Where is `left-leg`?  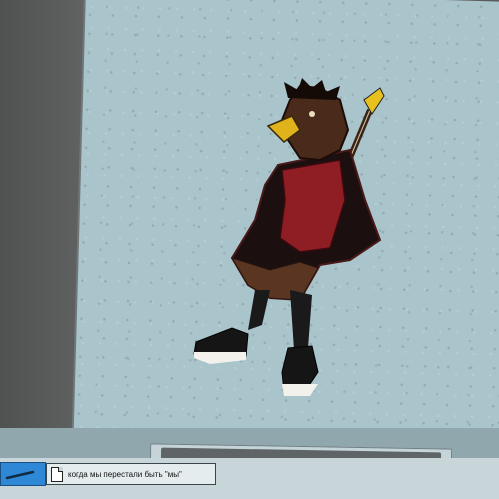
left-leg is located at coordinates (259, 310).